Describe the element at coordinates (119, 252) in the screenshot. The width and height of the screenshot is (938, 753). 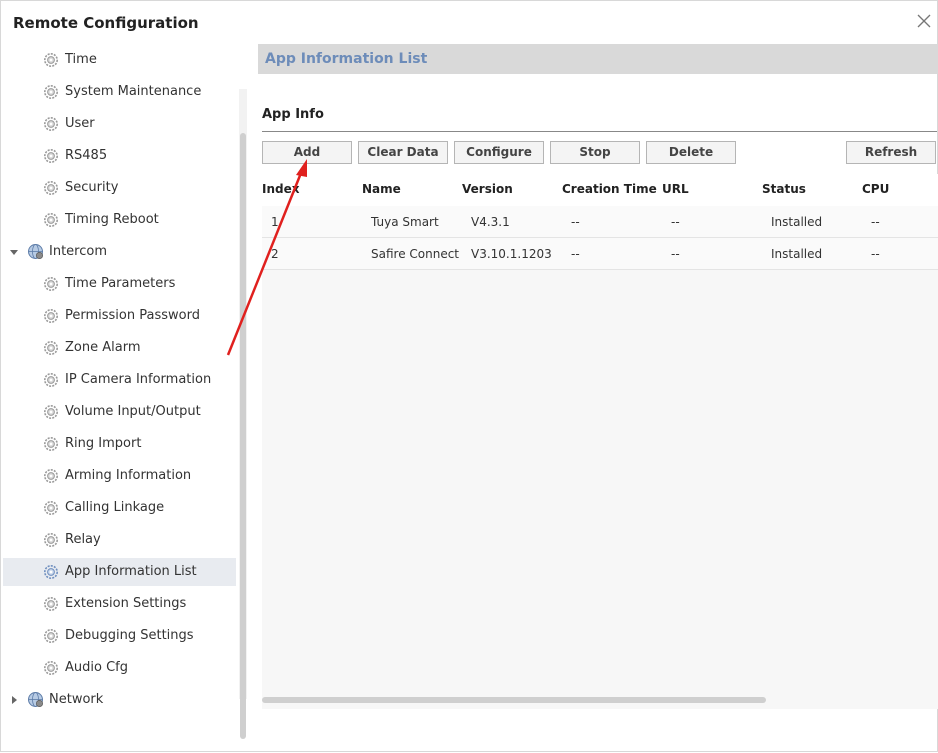
I see `sidebar-item-intercom: Intercom` at that location.